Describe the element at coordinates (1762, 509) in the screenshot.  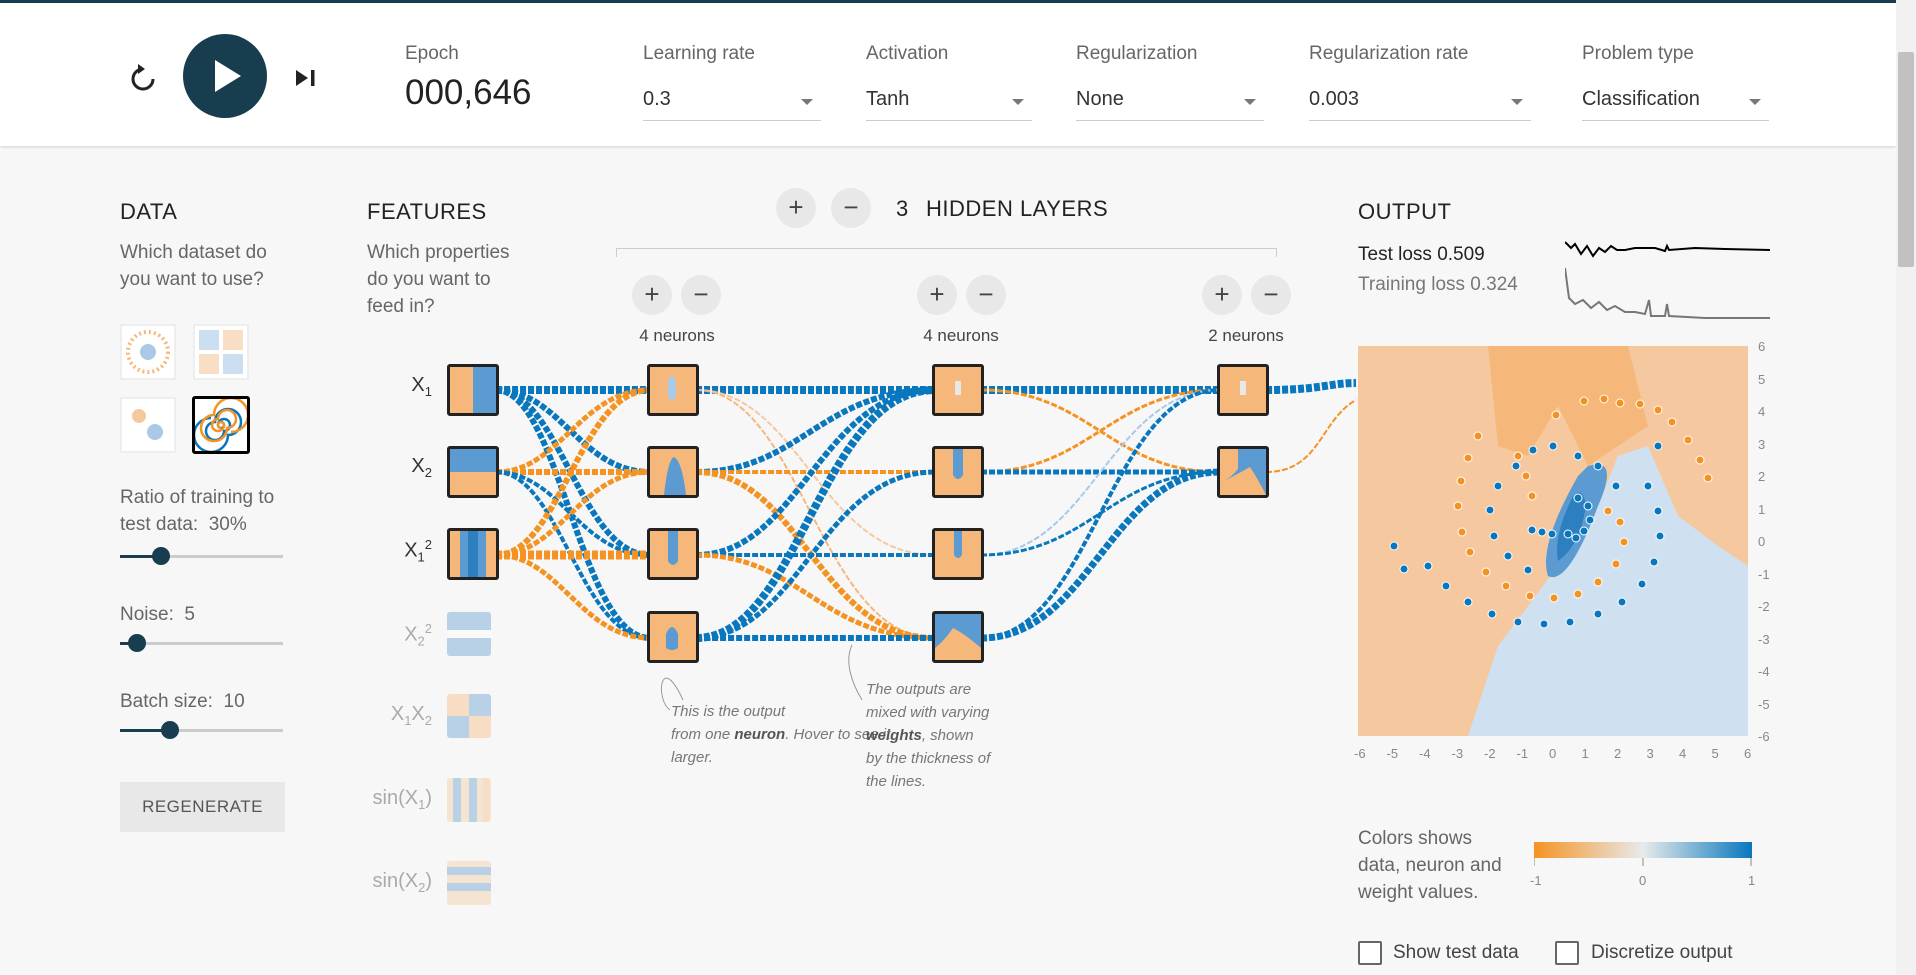
I see `y-axis-tick: 1` at that location.